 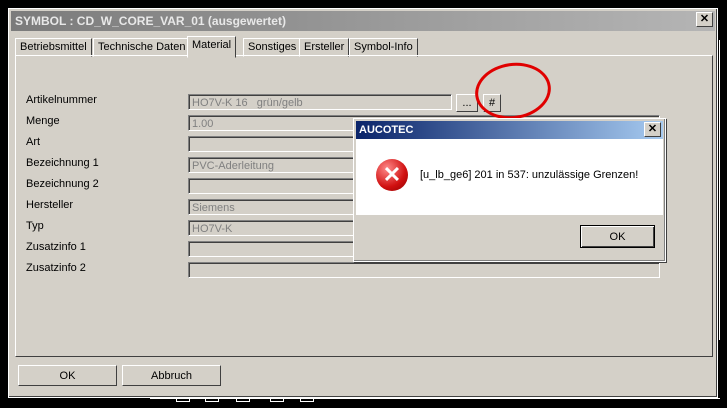 What do you see at coordinates (320, 102) in the screenshot?
I see `artikelnummer-field: HO7V-K 16 grün/gelb` at bounding box center [320, 102].